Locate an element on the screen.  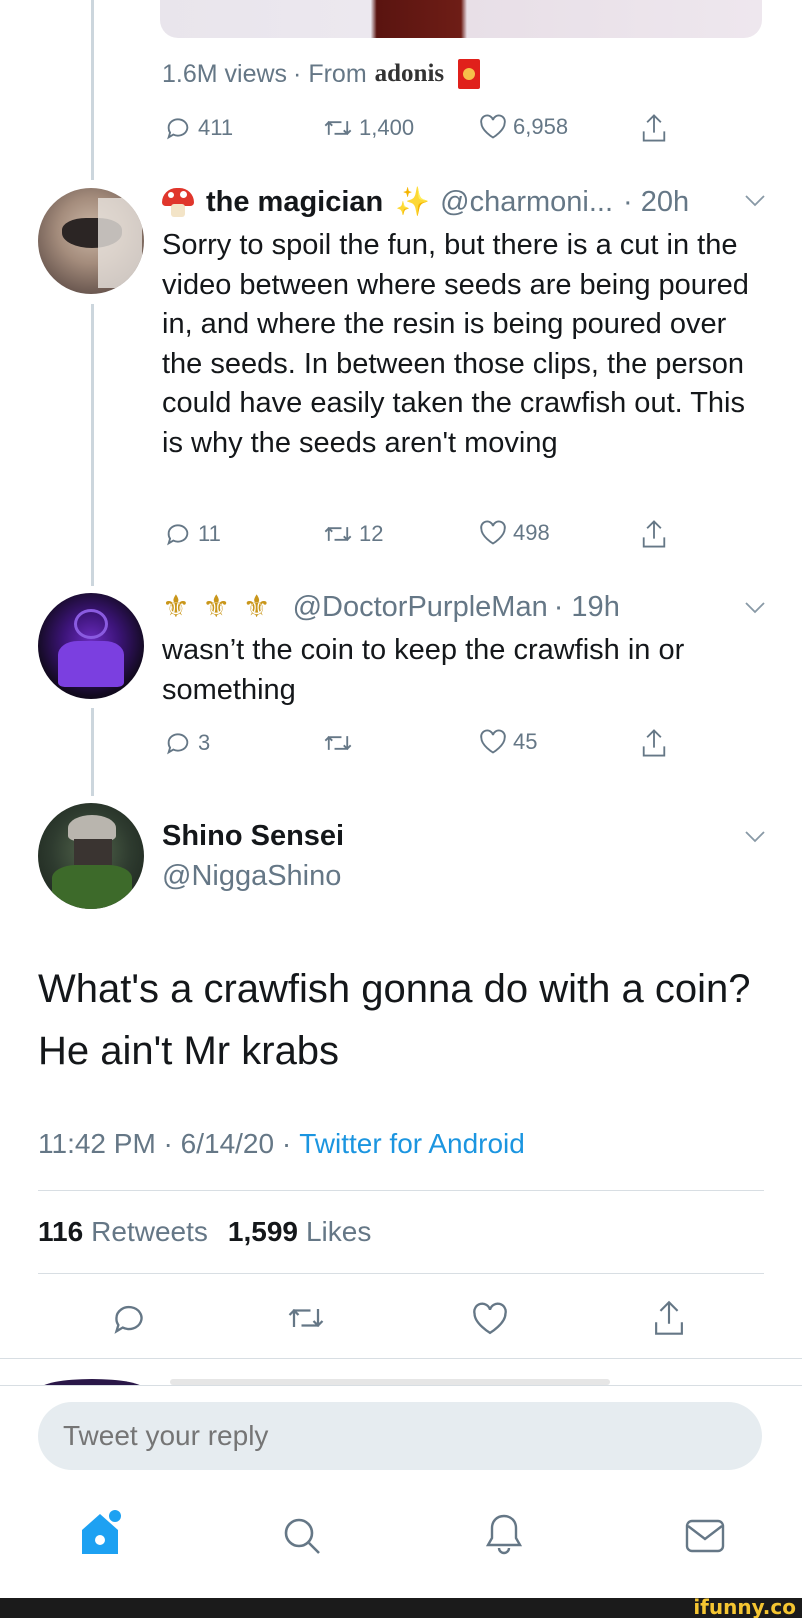
like-count: 498 is located at coordinates (531, 532).